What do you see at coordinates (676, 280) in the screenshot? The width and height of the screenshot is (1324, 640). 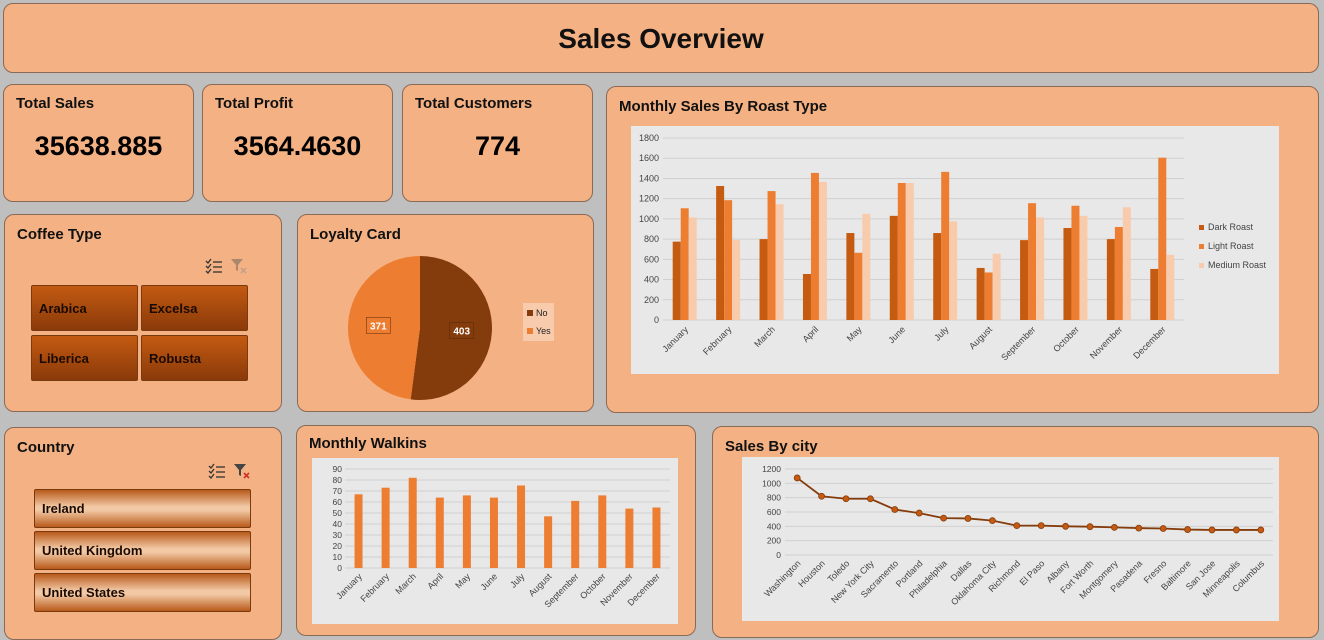 I see `roast-bar-dark-roast-january` at bounding box center [676, 280].